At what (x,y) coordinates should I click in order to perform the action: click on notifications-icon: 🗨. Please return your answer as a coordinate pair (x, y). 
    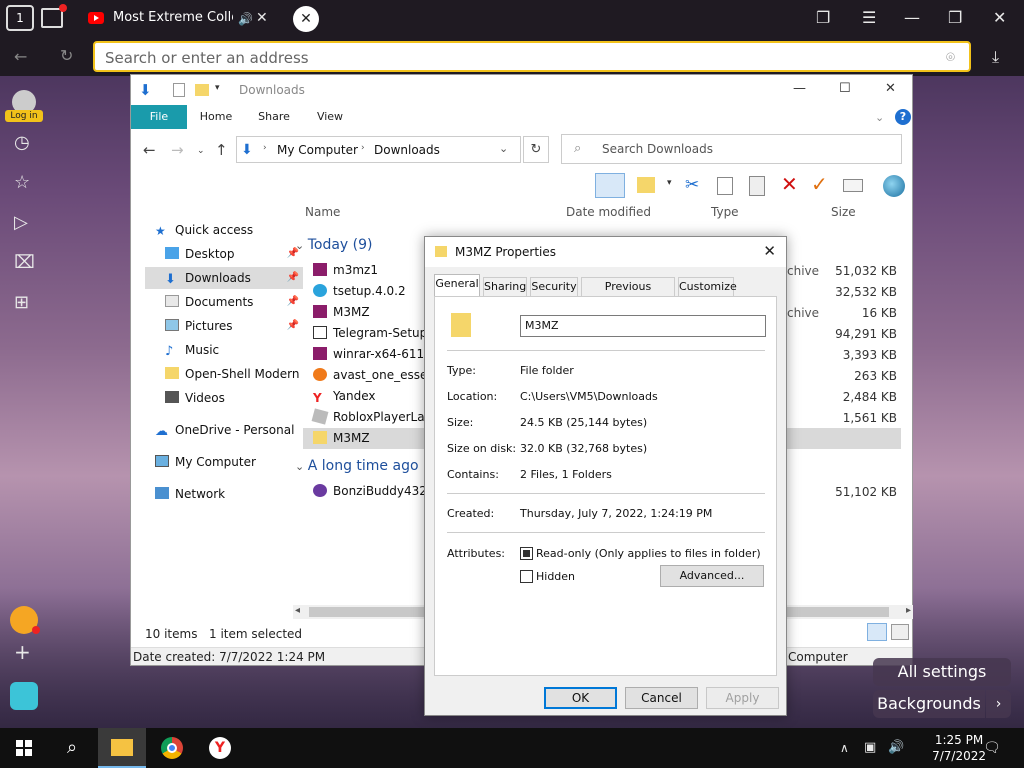
    Looking at the image, I should click on (992, 748).